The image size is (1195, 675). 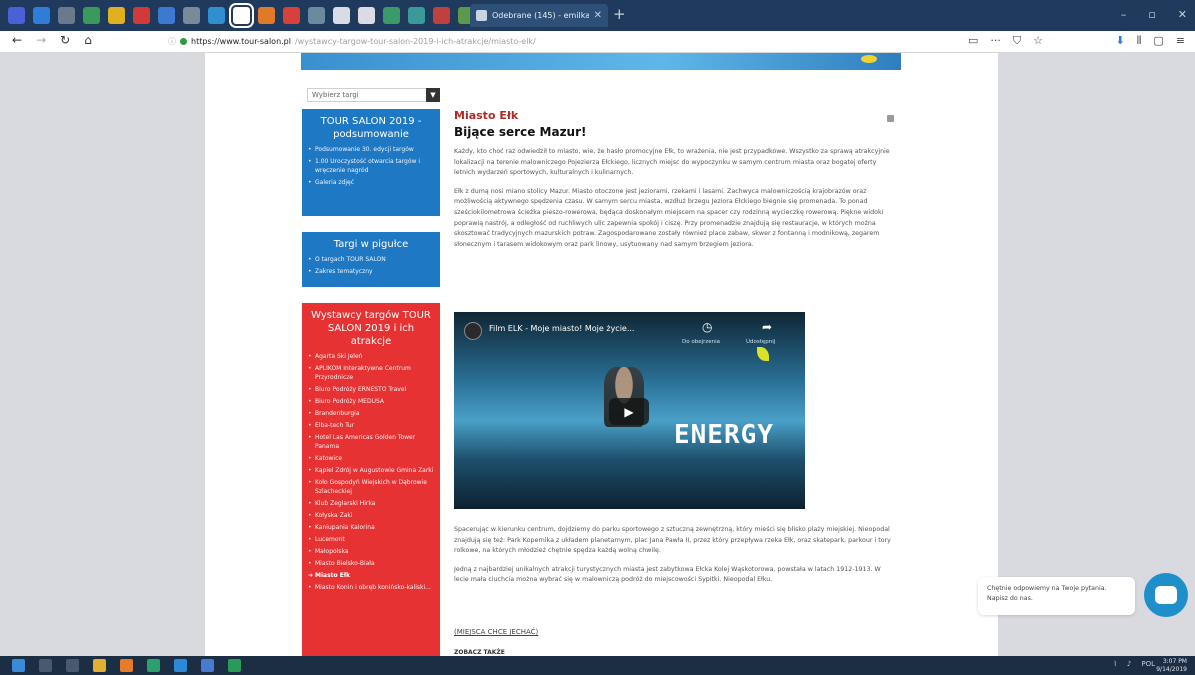 What do you see at coordinates (316, 15) in the screenshot?
I see `image-icon` at bounding box center [316, 15].